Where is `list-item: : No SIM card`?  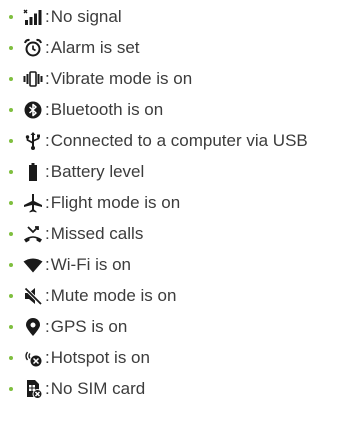 list-item: : No SIM card is located at coordinates (179, 389).